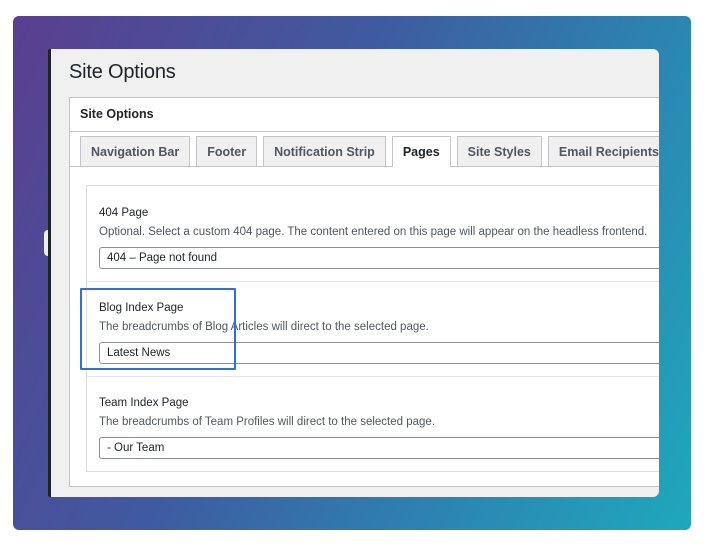  I want to click on select-404-page: 404 – Page not found, so click(379, 258).